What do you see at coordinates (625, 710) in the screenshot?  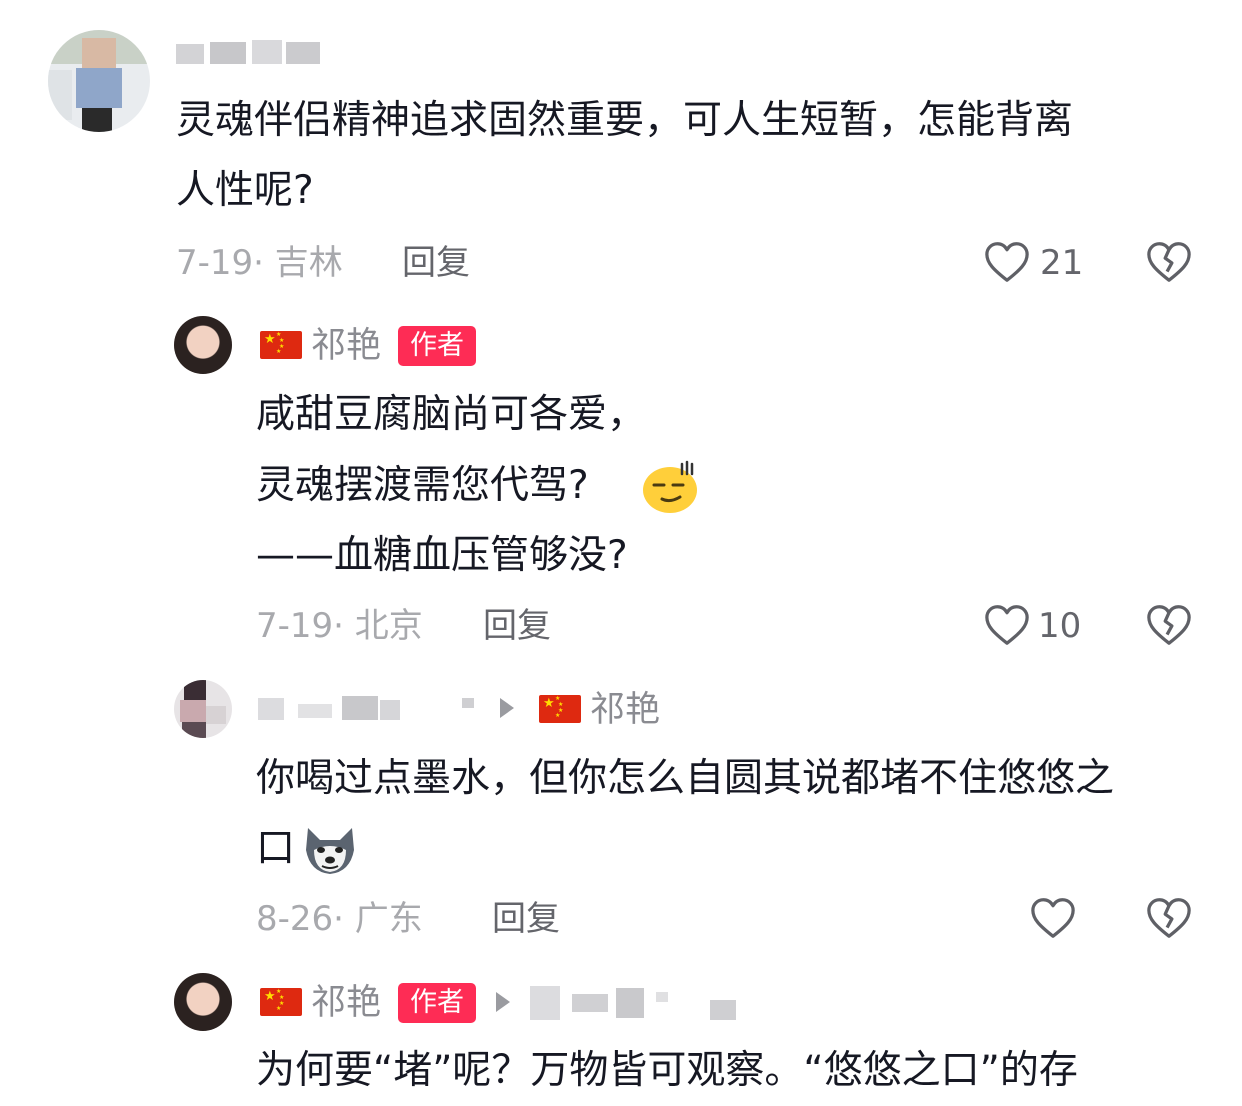 I see `reply-to-username: 祁艳` at bounding box center [625, 710].